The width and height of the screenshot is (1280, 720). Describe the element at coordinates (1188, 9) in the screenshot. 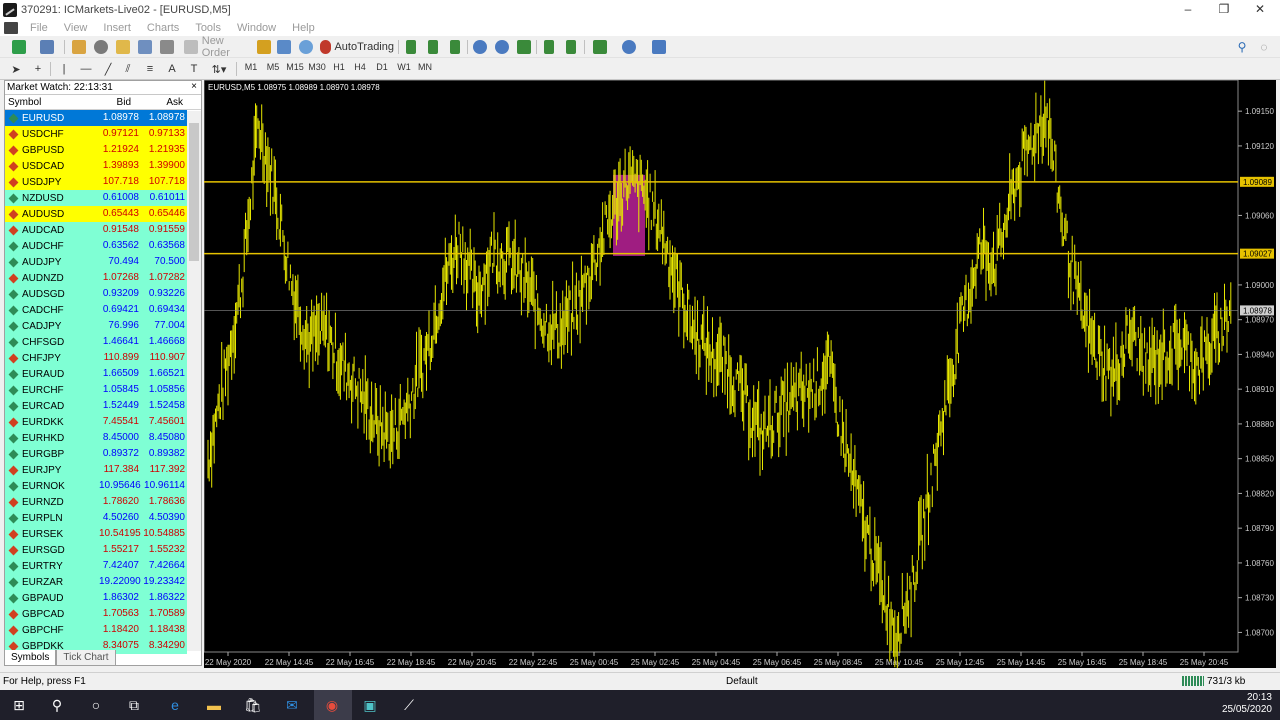

I see `minimize-button: –` at that location.